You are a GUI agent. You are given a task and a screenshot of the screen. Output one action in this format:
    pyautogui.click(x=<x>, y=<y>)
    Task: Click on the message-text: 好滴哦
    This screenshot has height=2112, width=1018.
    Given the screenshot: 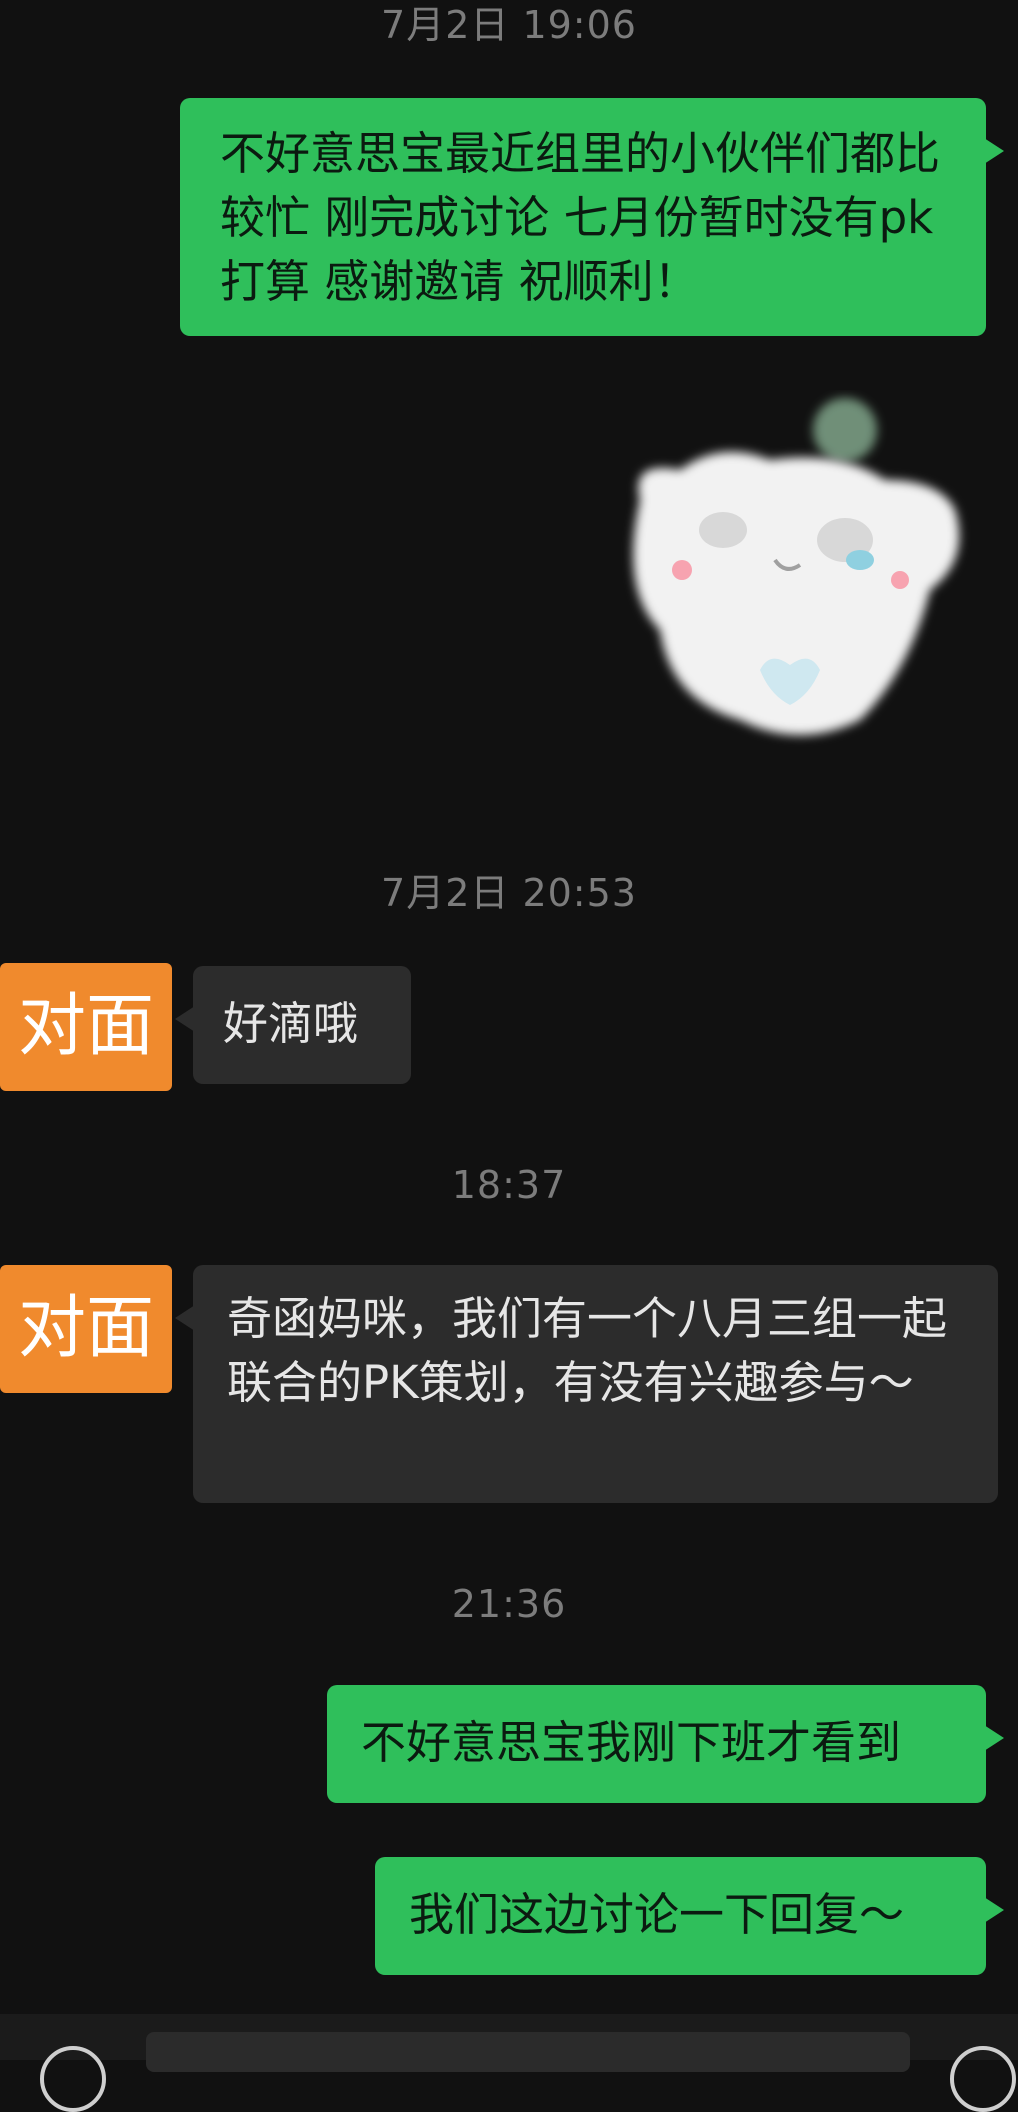 What is the action you would take?
    pyautogui.click(x=291, y=1023)
    